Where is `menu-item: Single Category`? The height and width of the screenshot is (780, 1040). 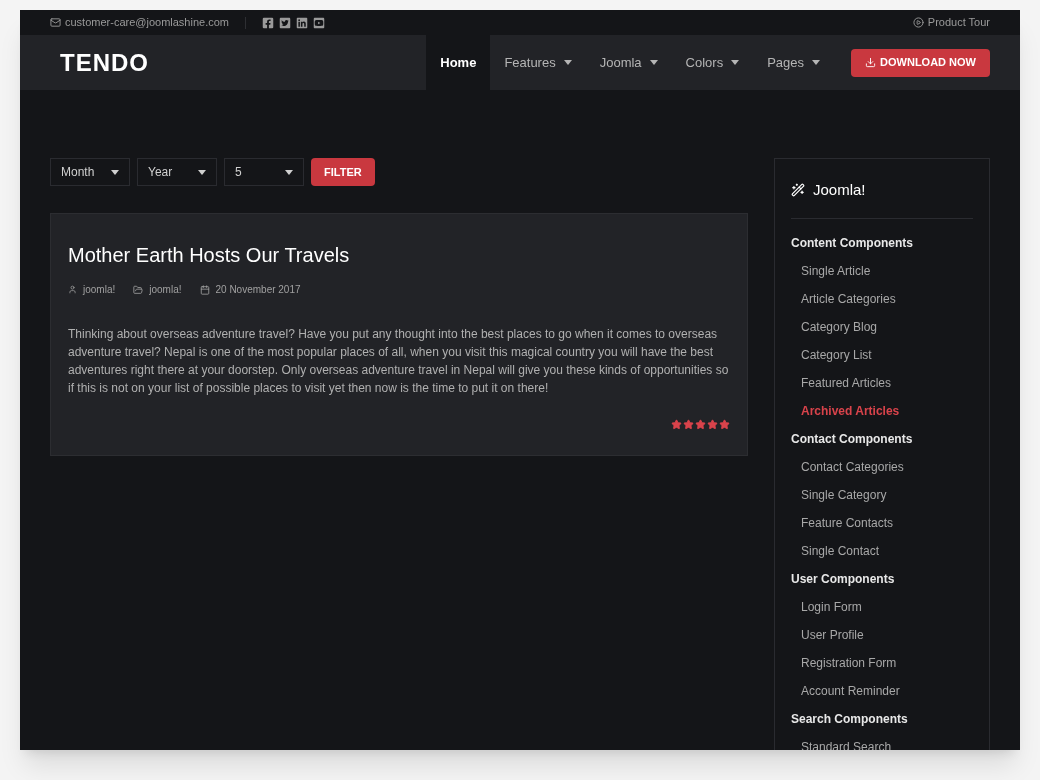
menu-item: Single Category is located at coordinates (882, 494).